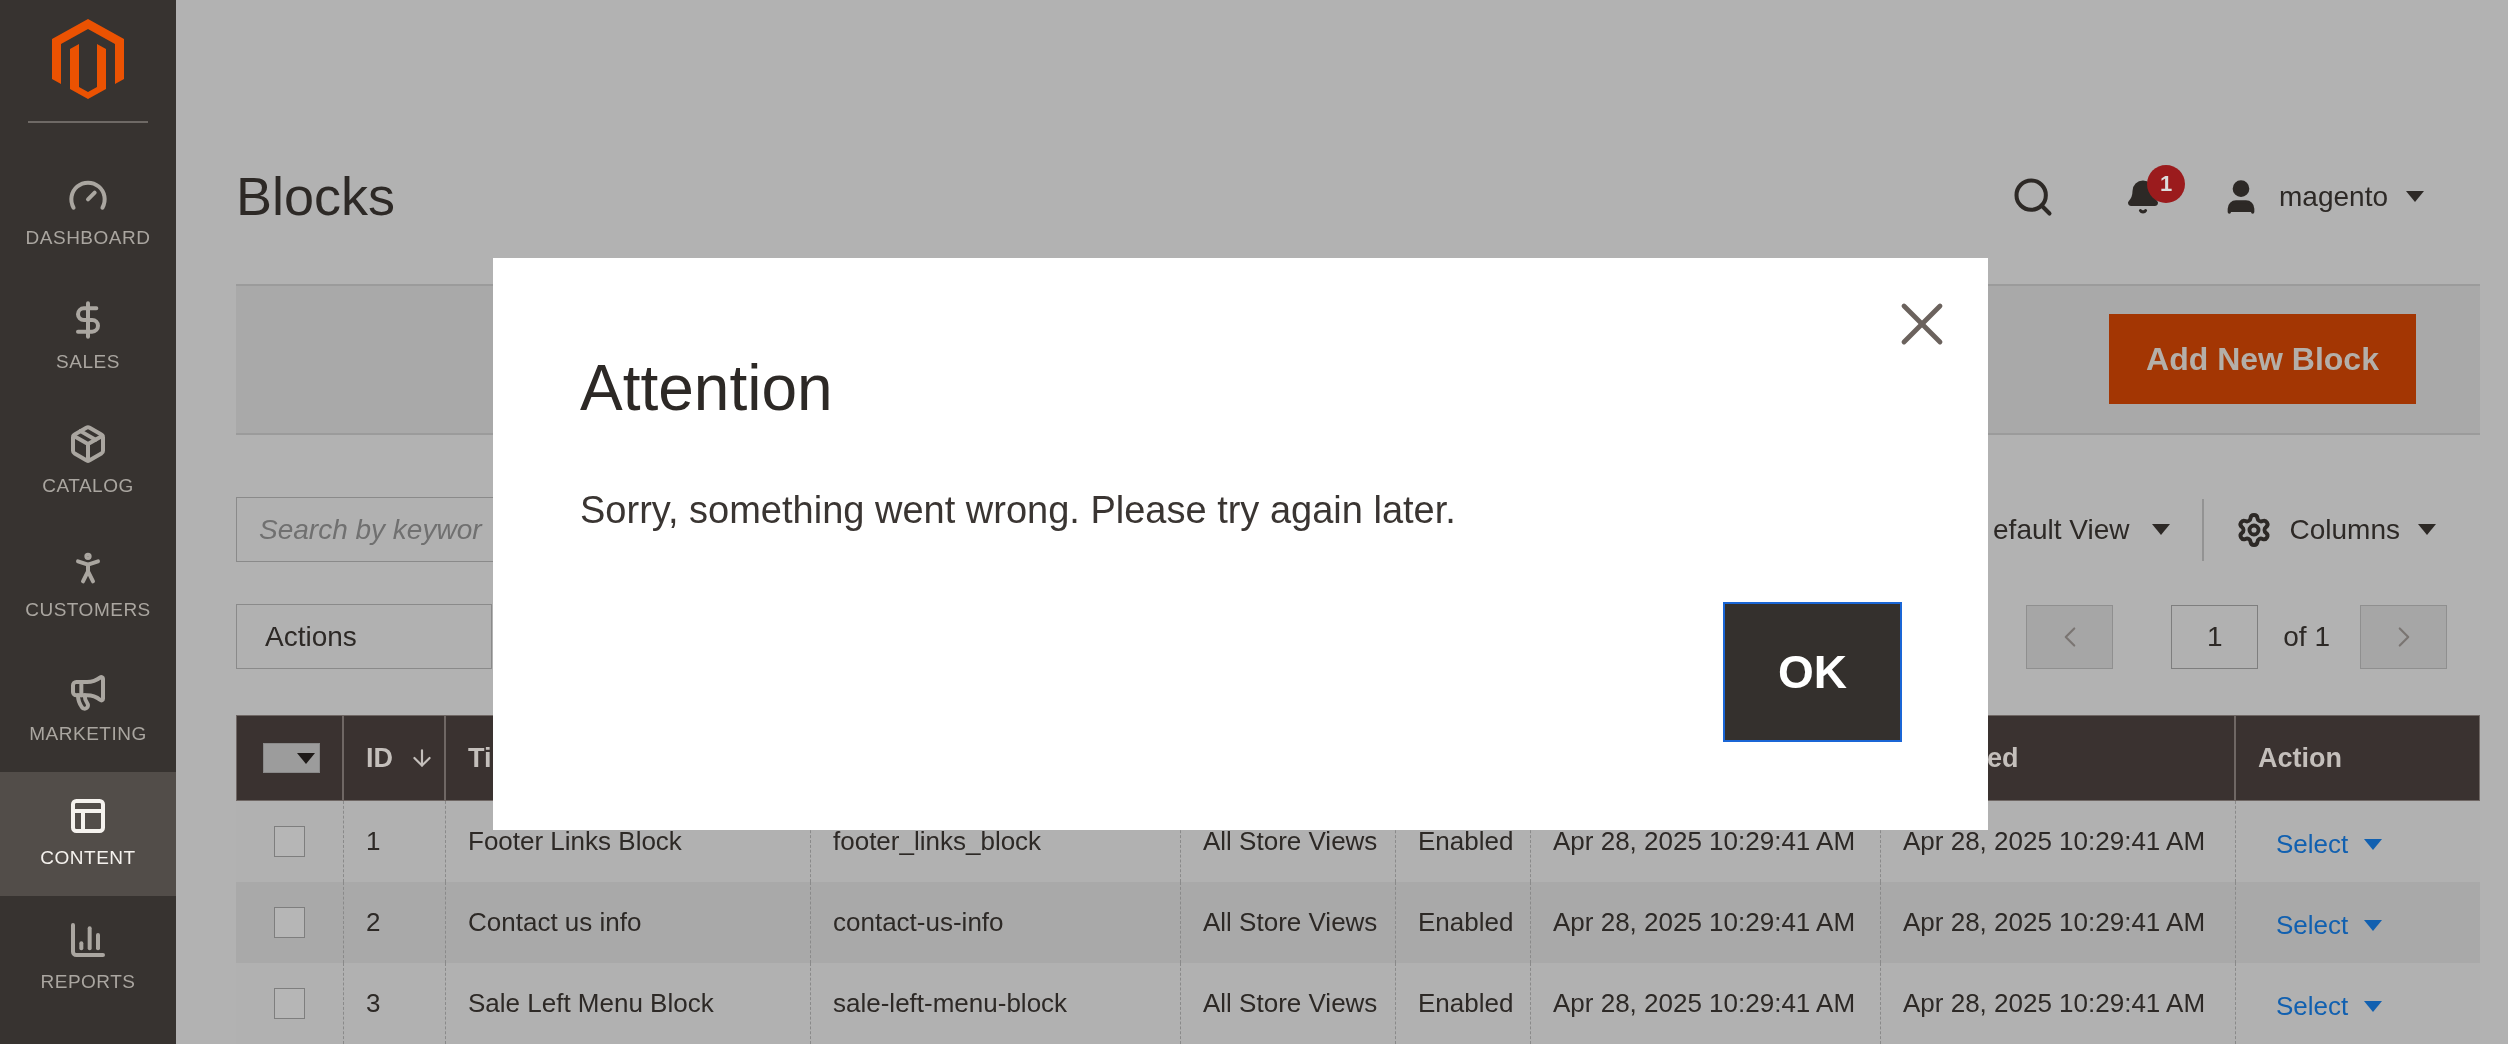  I want to click on table-cell-text: Contact us info, so click(555, 922).